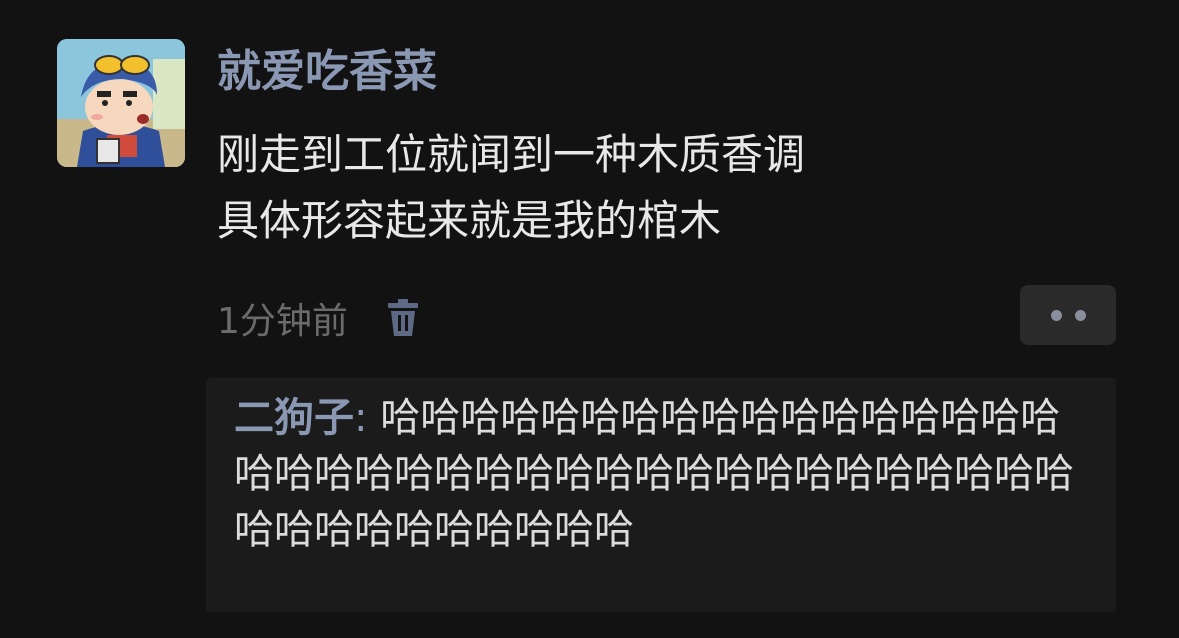 The image size is (1179, 638). I want to click on timestamp: 1分钟前, so click(282, 321).